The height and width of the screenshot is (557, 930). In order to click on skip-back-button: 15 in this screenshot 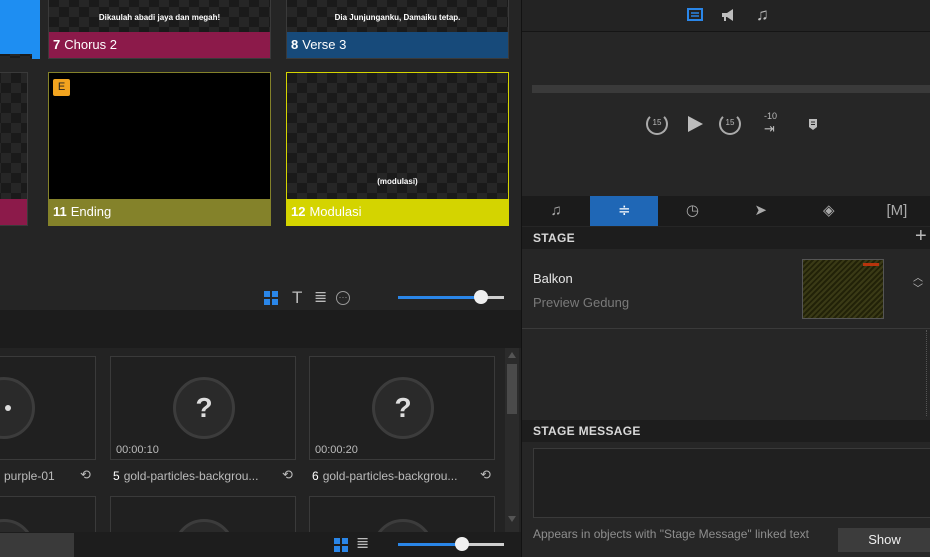, I will do `click(657, 124)`.